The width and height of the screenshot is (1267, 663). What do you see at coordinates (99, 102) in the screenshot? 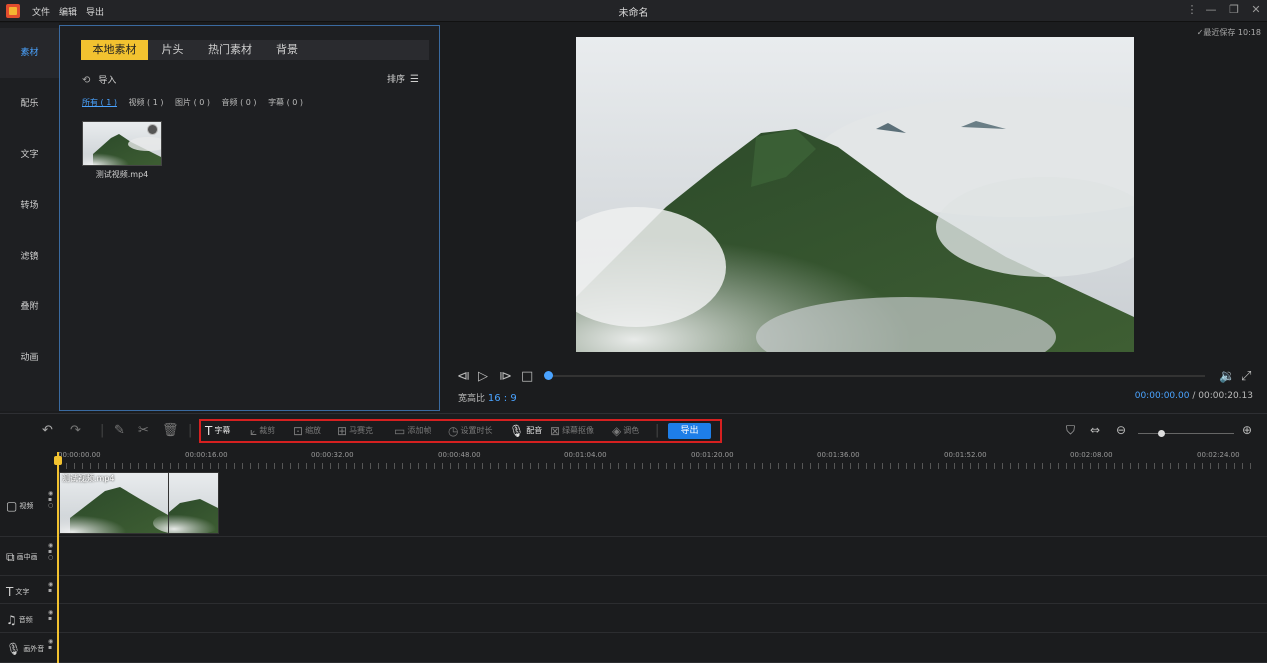
I see `filter-all: 所有 ( 1 )` at bounding box center [99, 102].